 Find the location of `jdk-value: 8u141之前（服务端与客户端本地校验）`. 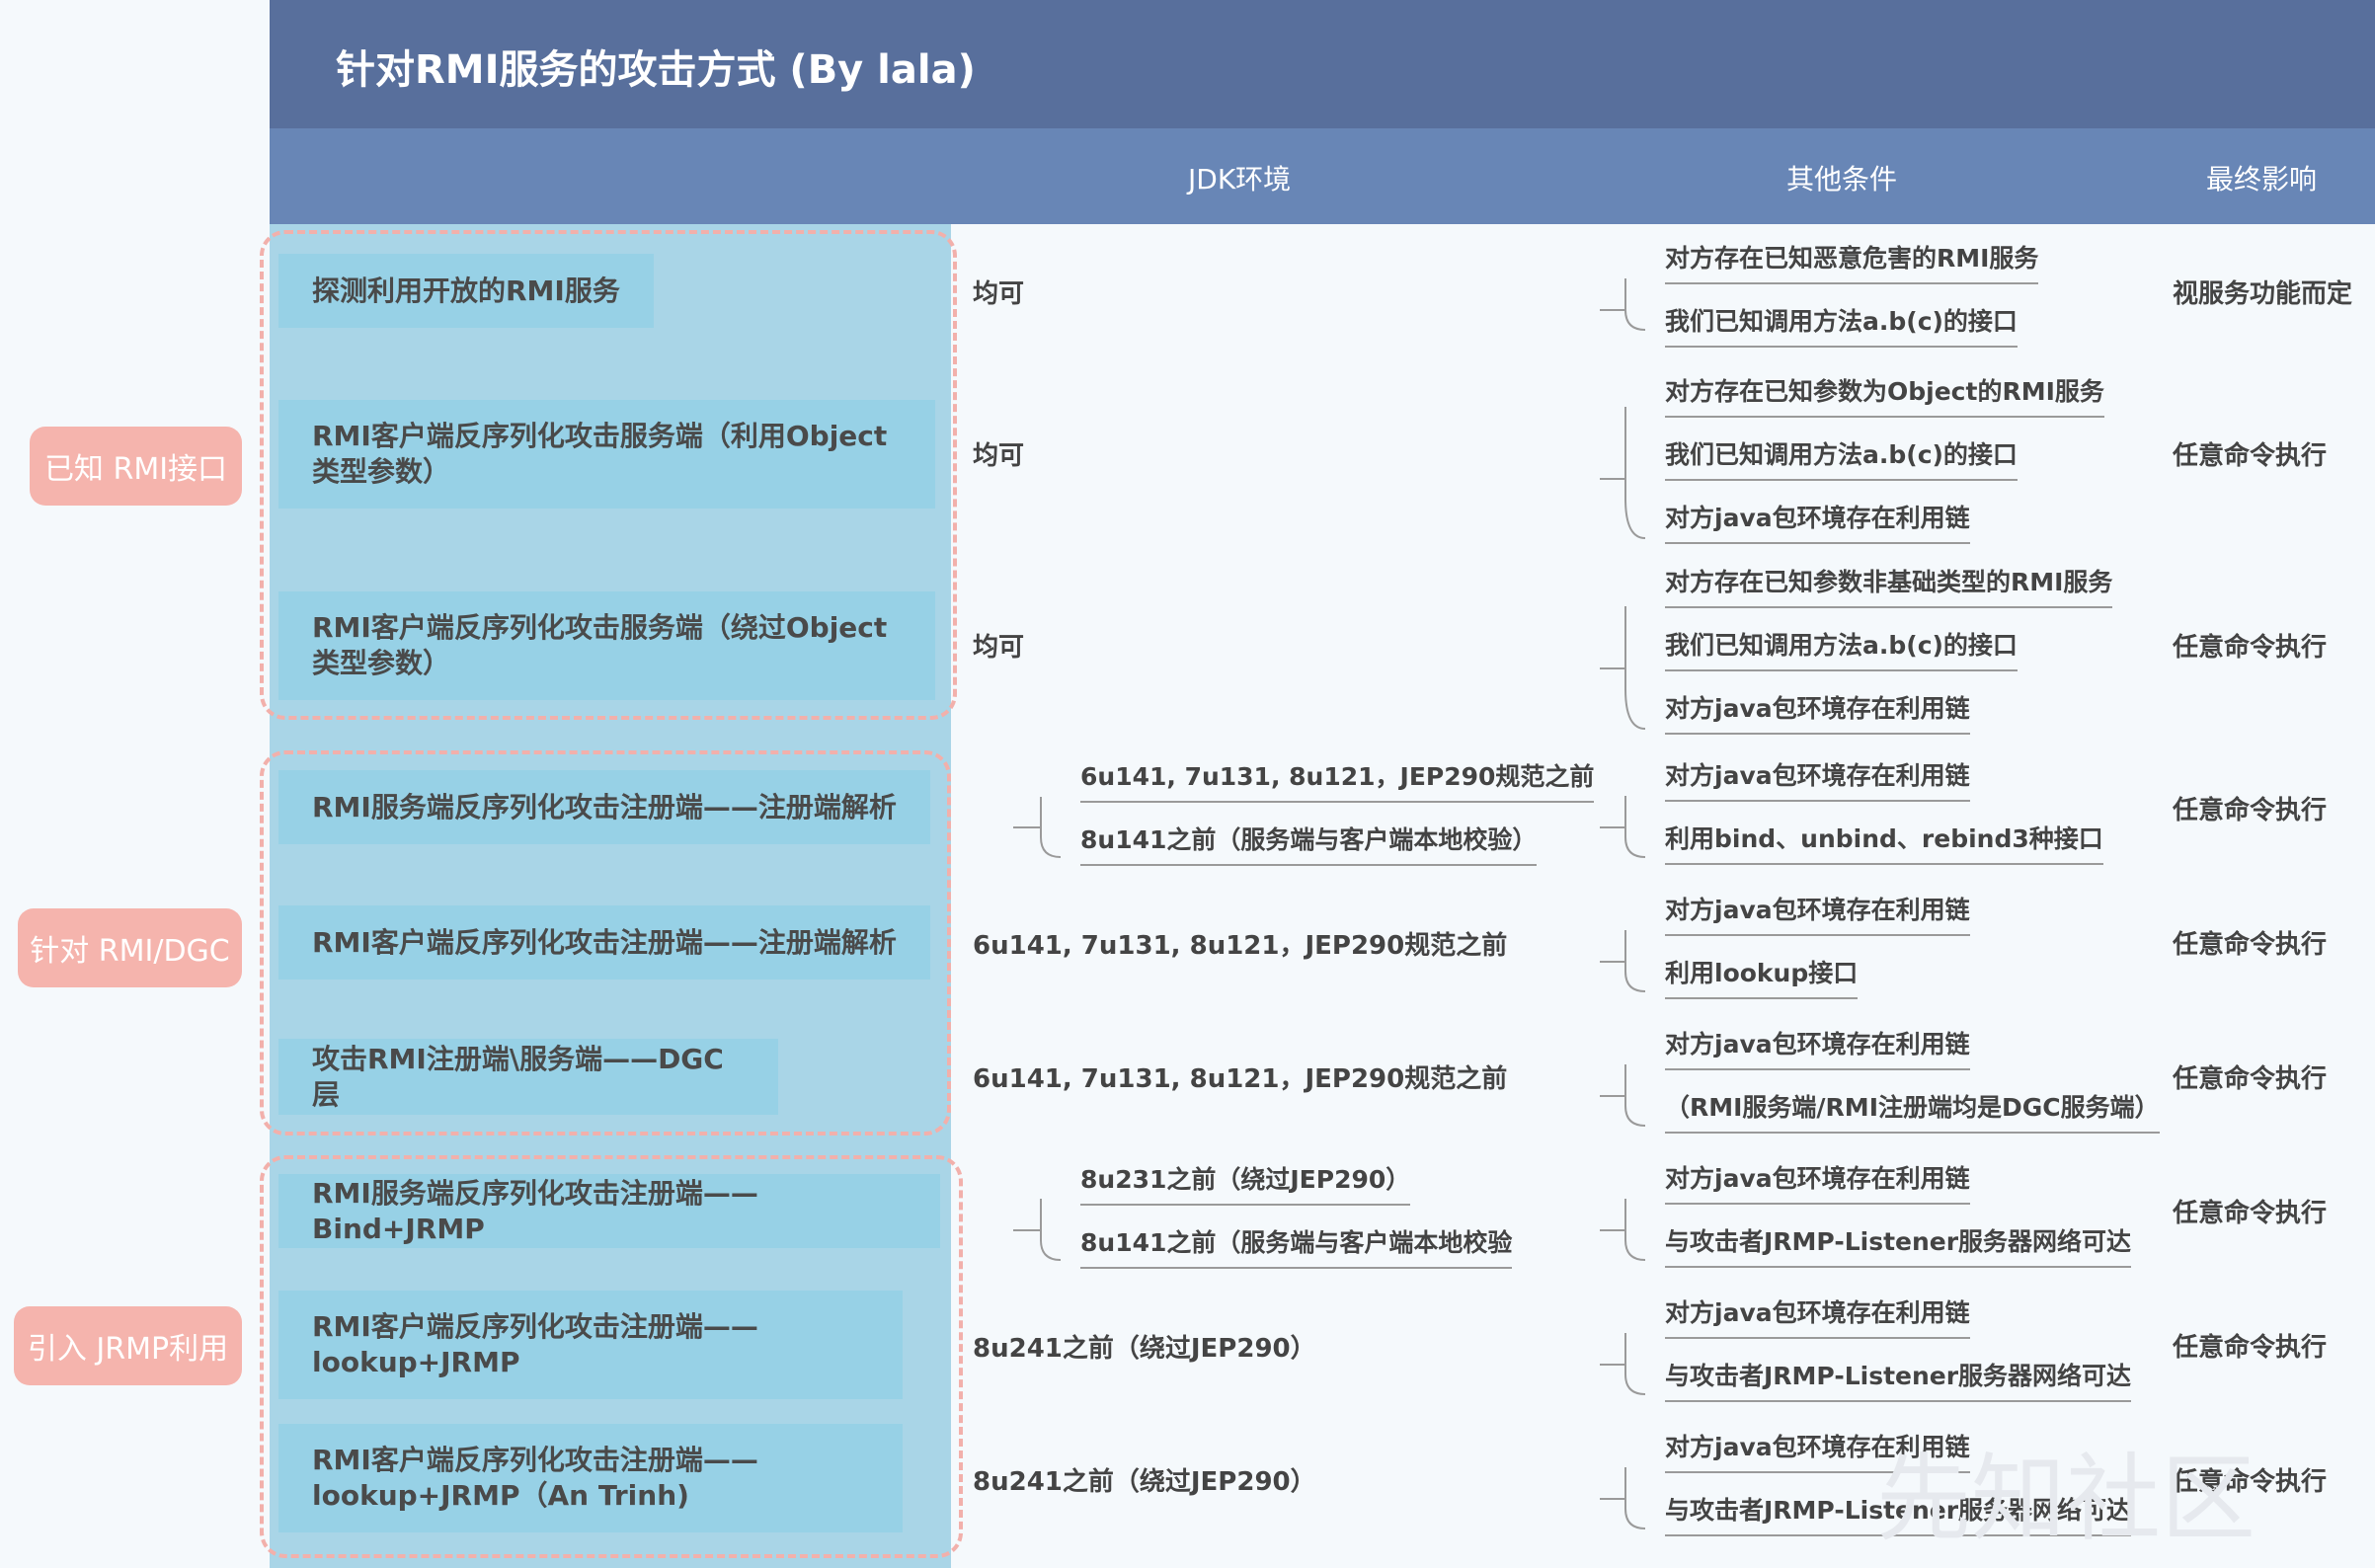

jdk-value: 8u141之前（服务端与客户端本地校验） is located at coordinates (1308, 843).